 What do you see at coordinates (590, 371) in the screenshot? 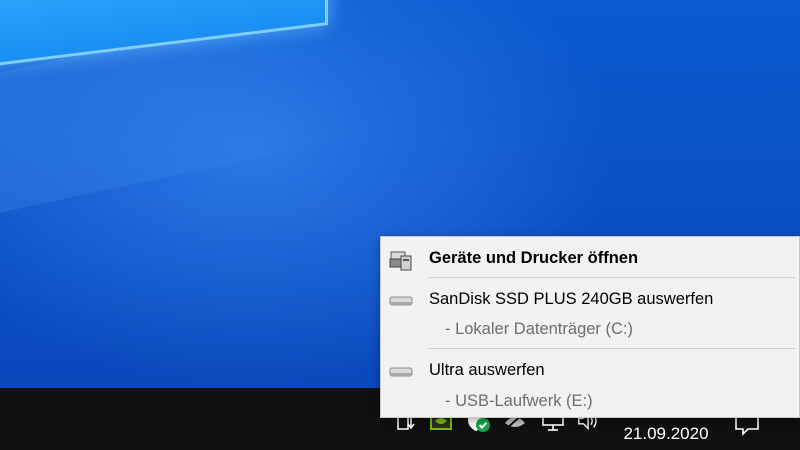
I see `menu-item-eject-ultra: Ultra auswerfen` at bounding box center [590, 371].